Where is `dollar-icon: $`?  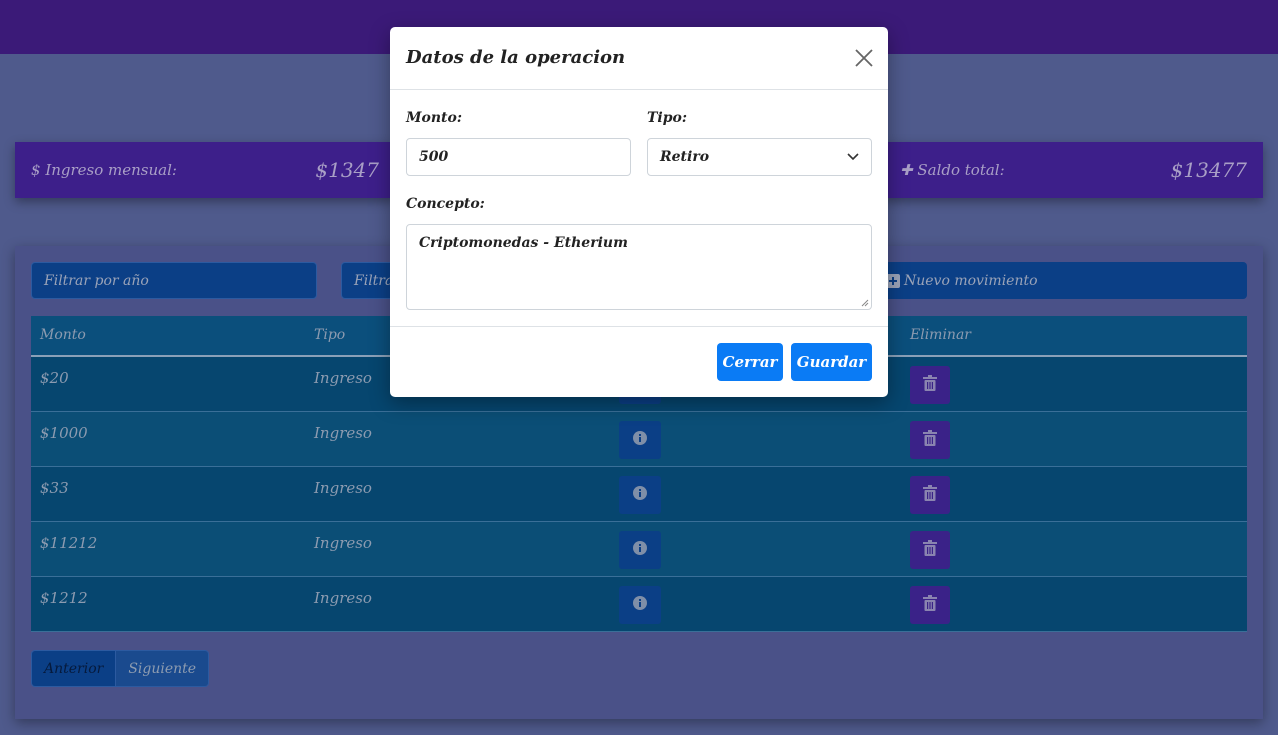 dollar-icon: $ is located at coordinates (38, 170).